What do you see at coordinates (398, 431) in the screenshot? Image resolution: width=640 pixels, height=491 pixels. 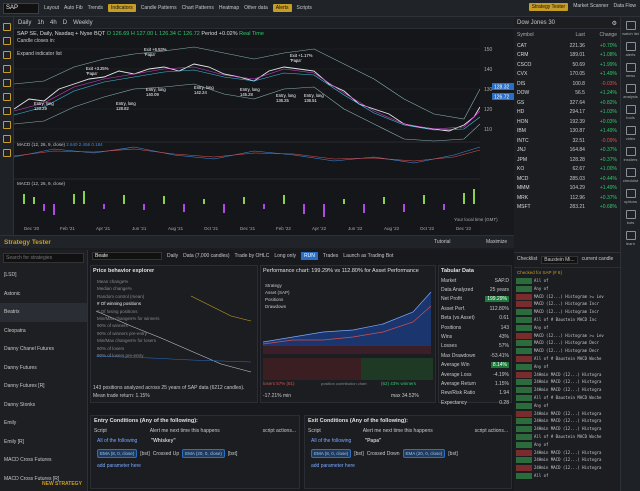 I see `exit-alert-link: Alert me next time this happens` at bounding box center [398, 431].